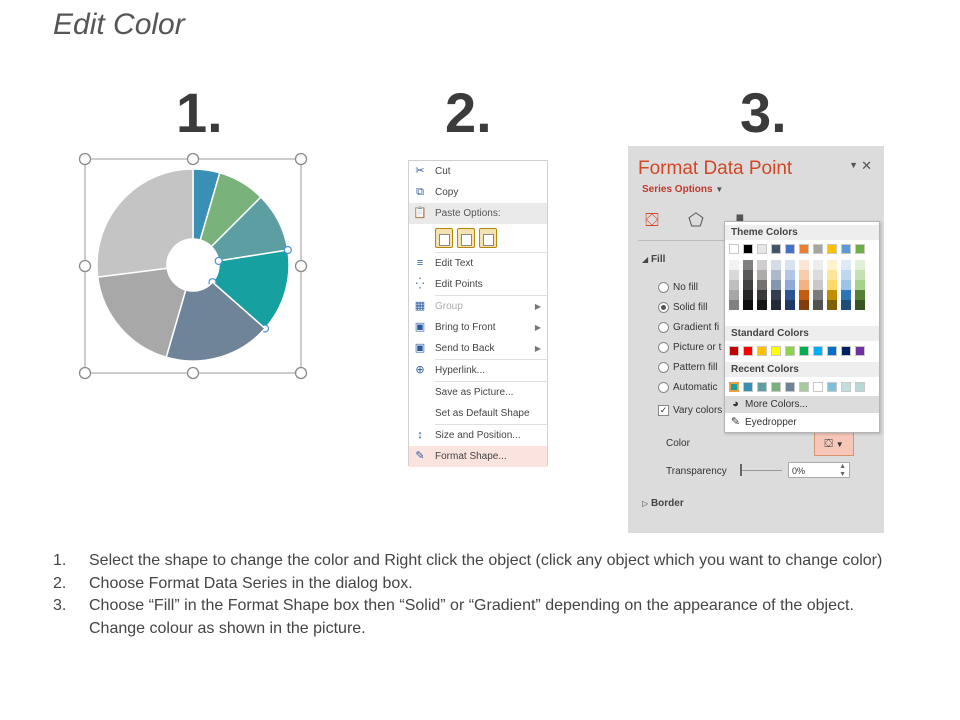 The width and height of the screenshot is (960, 720). I want to click on radio-no-fill: No fill, so click(678, 287).